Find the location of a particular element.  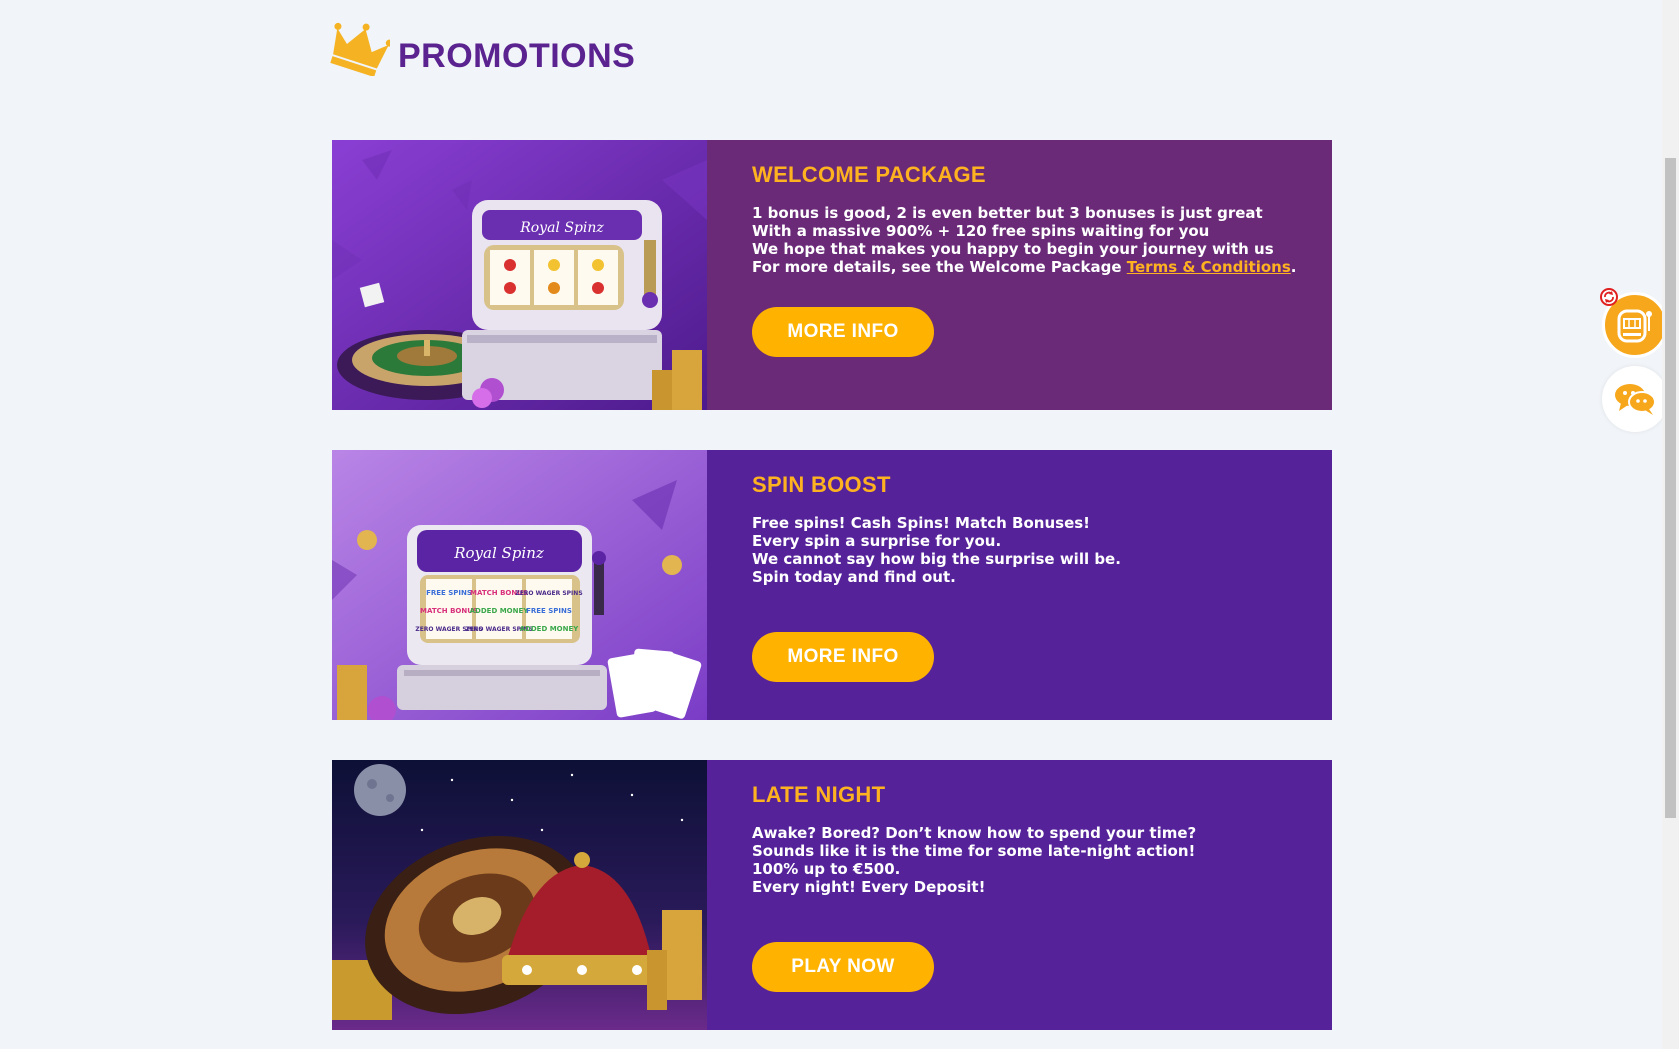

chat-widget-button is located at coordinates (1635, 399).